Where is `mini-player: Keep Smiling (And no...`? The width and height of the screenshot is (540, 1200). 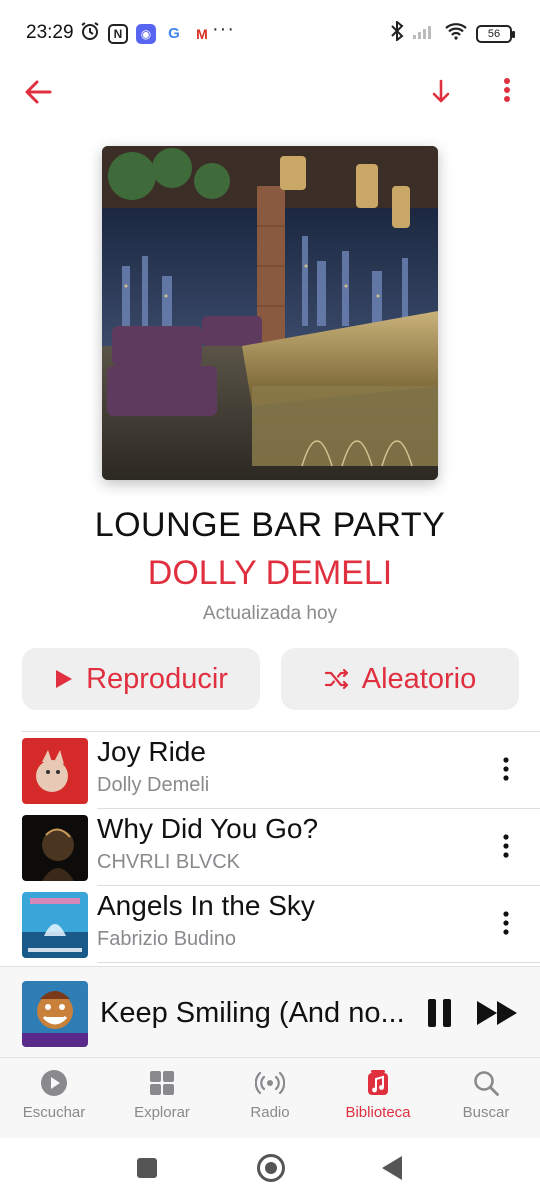
mini-player: Keep Smiling (And no... is located at coordinates (270, 1012).